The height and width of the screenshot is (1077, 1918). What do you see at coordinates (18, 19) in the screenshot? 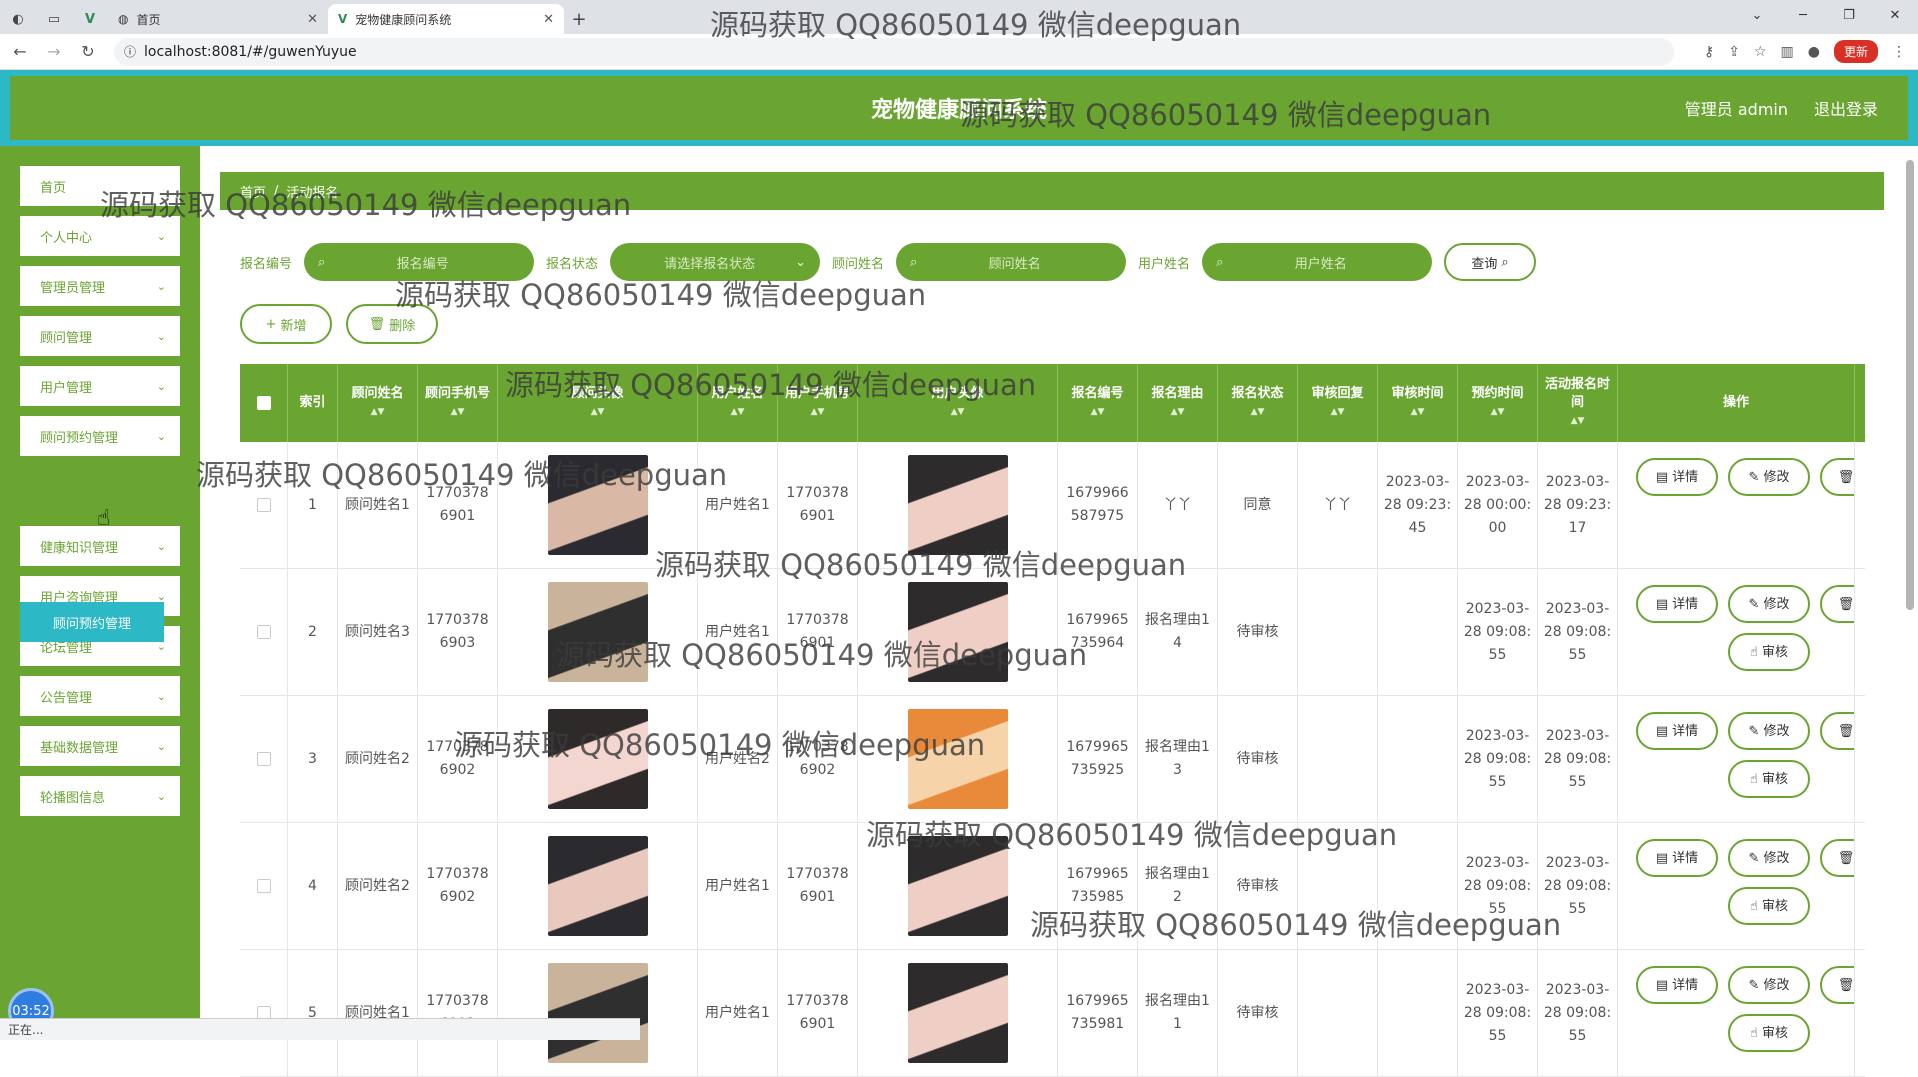
I see `tab-favicon-1: ◐` at bounding box center [18, 19].